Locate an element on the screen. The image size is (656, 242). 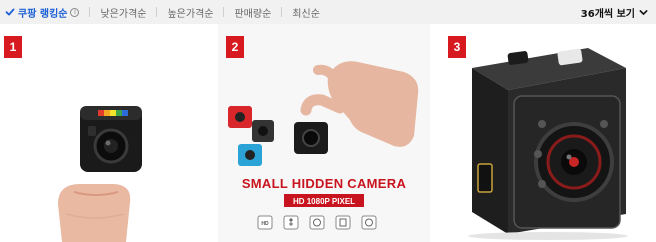
banner-subtitle: HD 1080P PIXEL is located at coordinates (324, 201).